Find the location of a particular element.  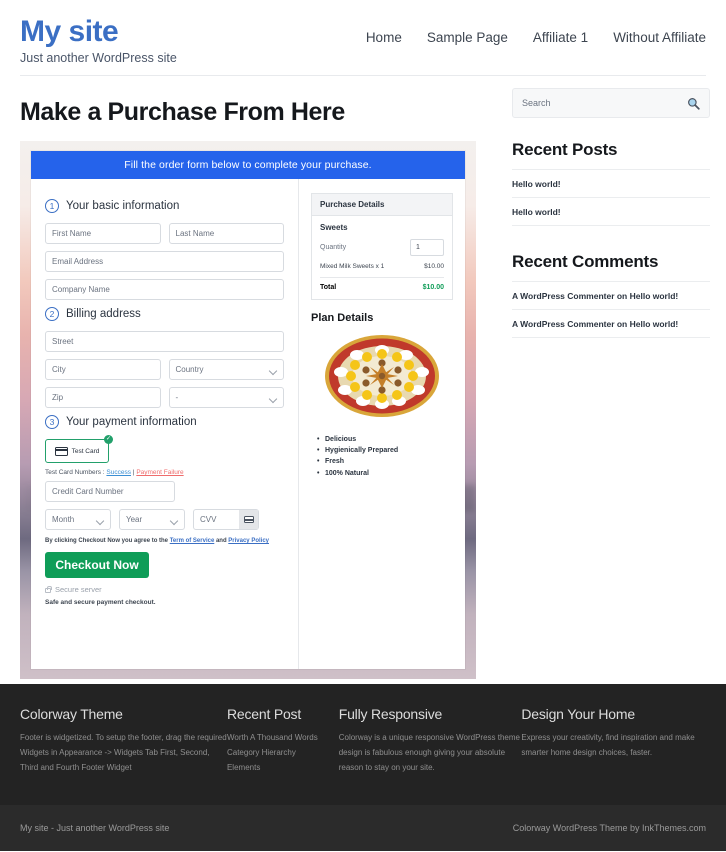

safe-checkout-note: Safe and secure payment checkout. is located at coordinates (100, 602).